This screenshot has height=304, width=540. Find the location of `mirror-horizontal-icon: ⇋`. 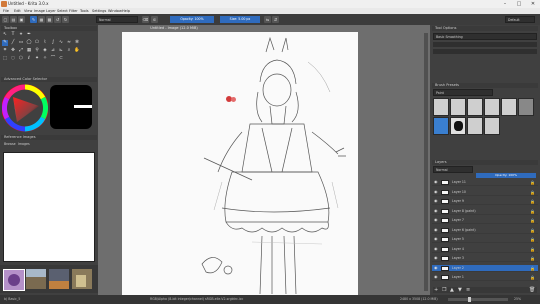

mirror-horizontal-icon: ⇋ is located at coordinates (267, 19).